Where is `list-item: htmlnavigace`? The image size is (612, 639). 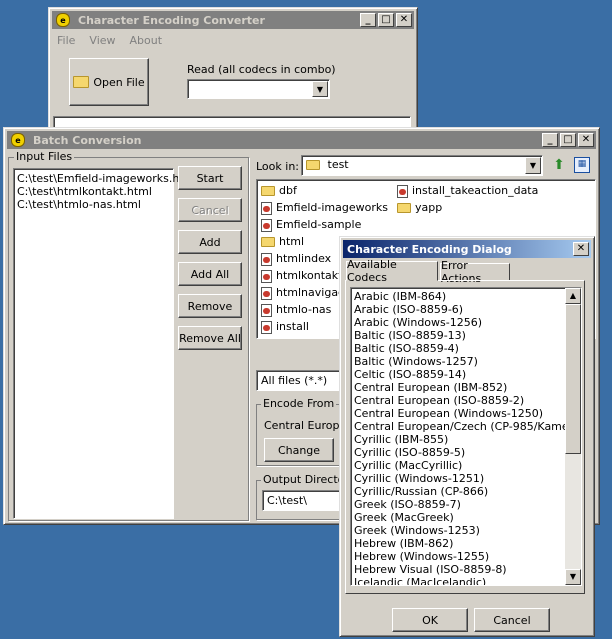
list-item: htmlnavigace is located at coordinates (306, 293).